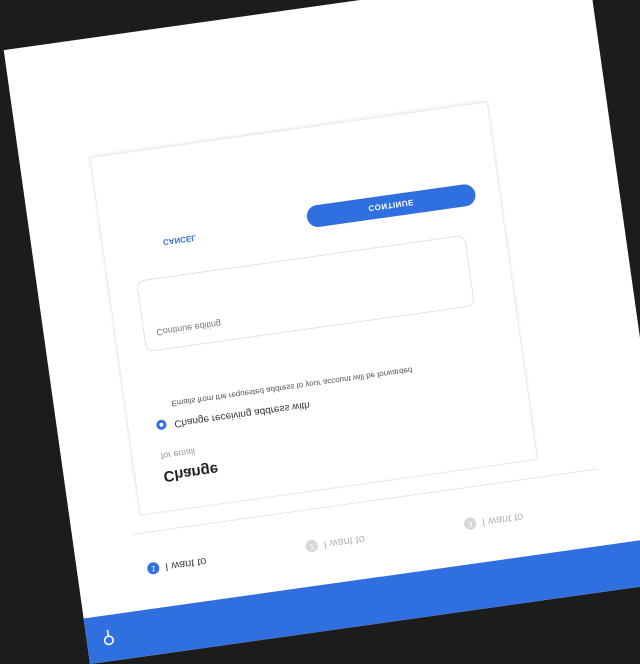 This screenshot has width=640, height=664. I want to click on card-title: Change, so click(191, 472).